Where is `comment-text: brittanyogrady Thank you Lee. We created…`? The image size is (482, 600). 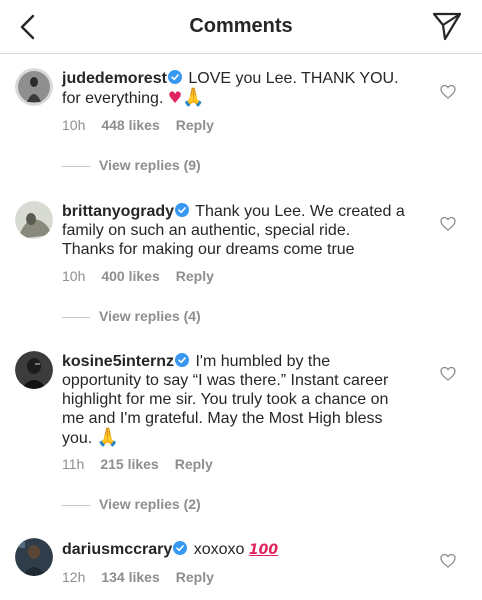 comment-text: brittanyogrady Thank you Lee. We created… is located at coordinates (243, 230).